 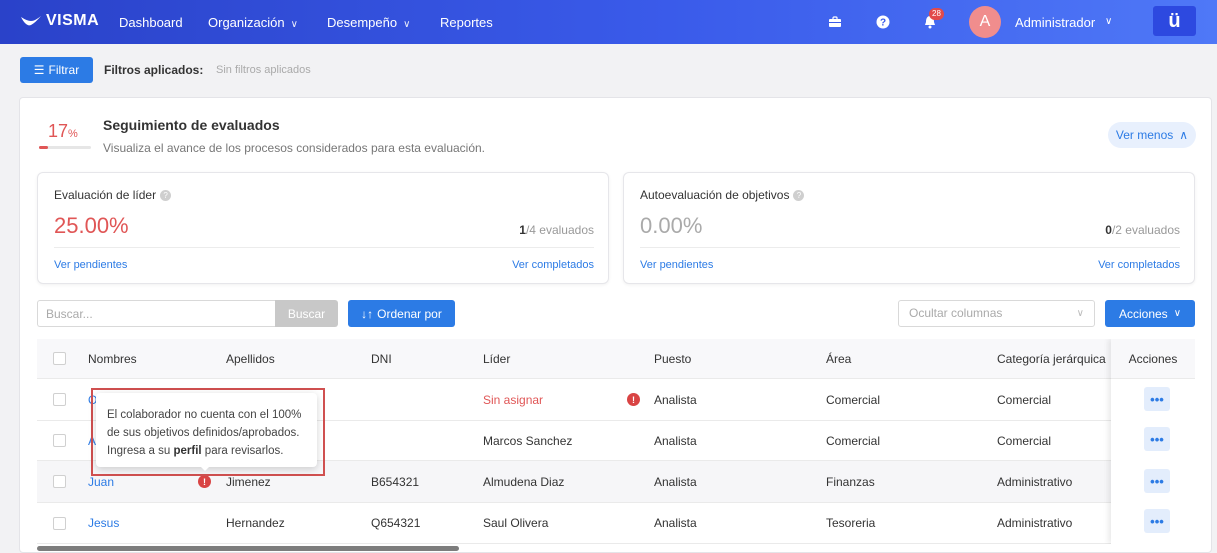 I want to click on row-dni: B654321, so click(x=395, y=481).